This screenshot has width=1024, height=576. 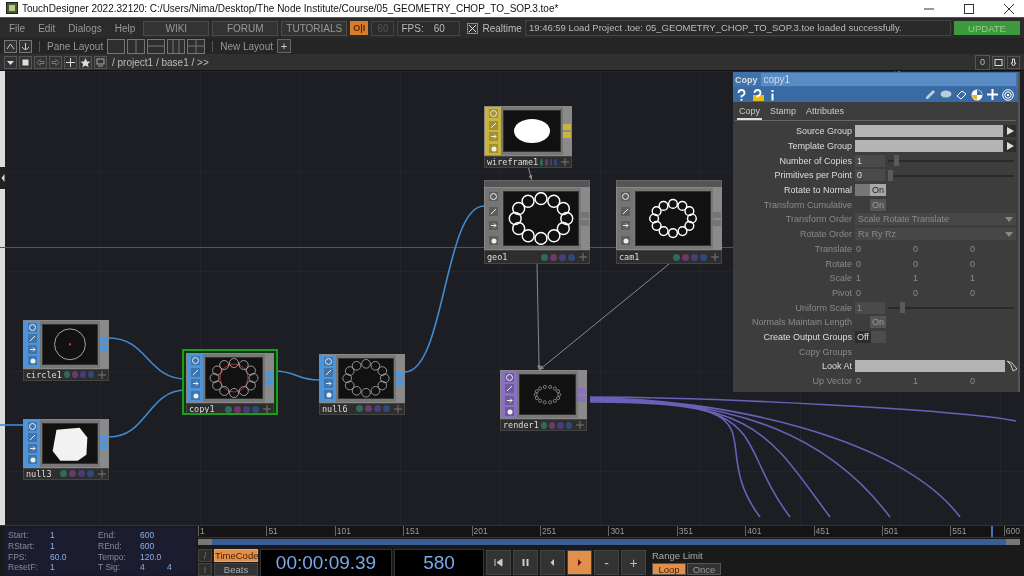 What do you see at coordinates (10, 62) in the screenshot?
I see `menu-caret-icon` at bounding box center [10, 62].